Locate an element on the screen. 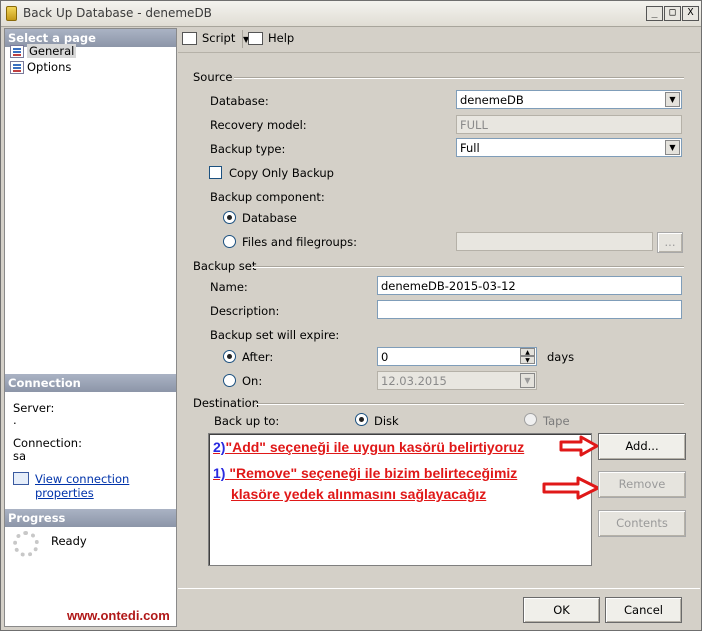  name-label: Name: is located at coordinates (229, 287).